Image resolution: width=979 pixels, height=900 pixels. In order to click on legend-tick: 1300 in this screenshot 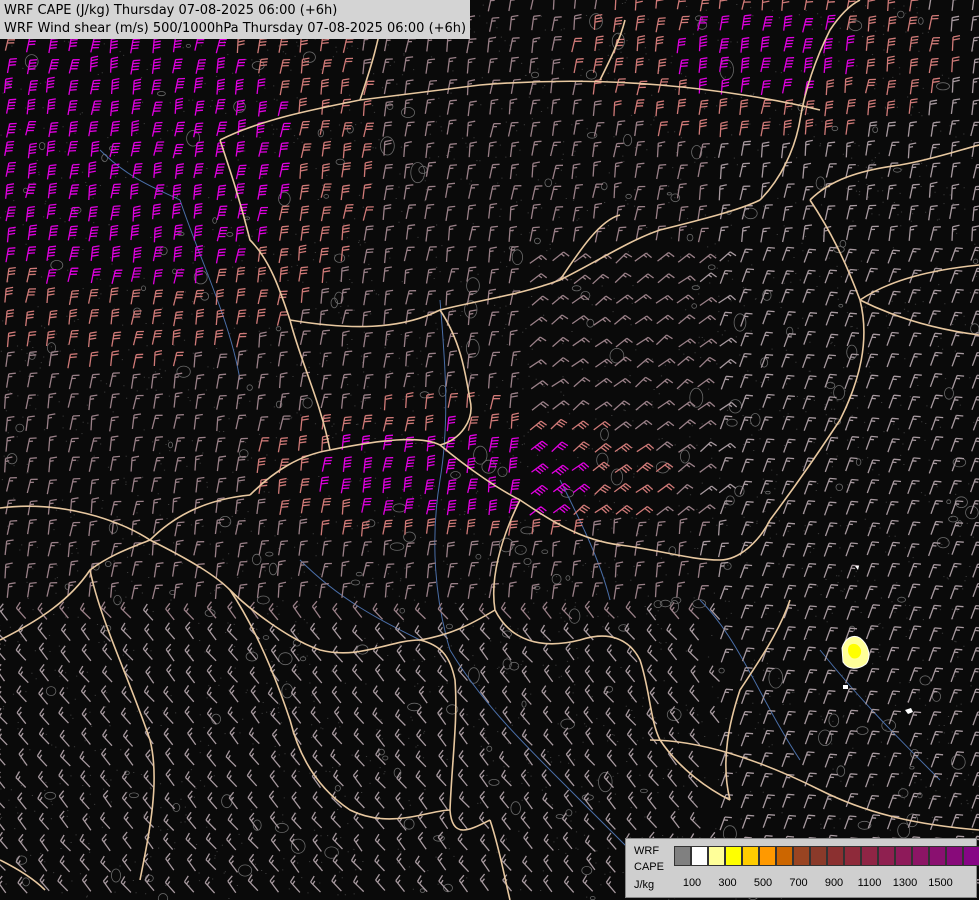, I will do `click(905, 883)`.